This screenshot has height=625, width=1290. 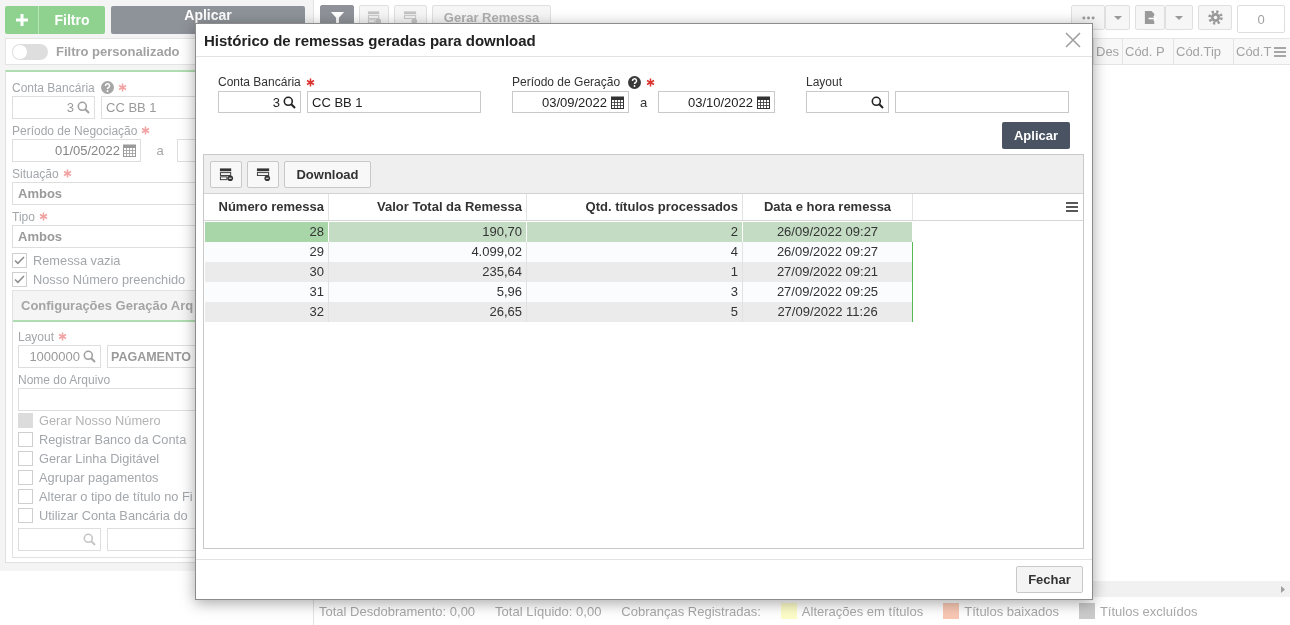 What do you see at coordinates (828, 312) in the screenshot?
I see `table-cell: 27/09/2022 11:26` at bounding box center [828, 312].